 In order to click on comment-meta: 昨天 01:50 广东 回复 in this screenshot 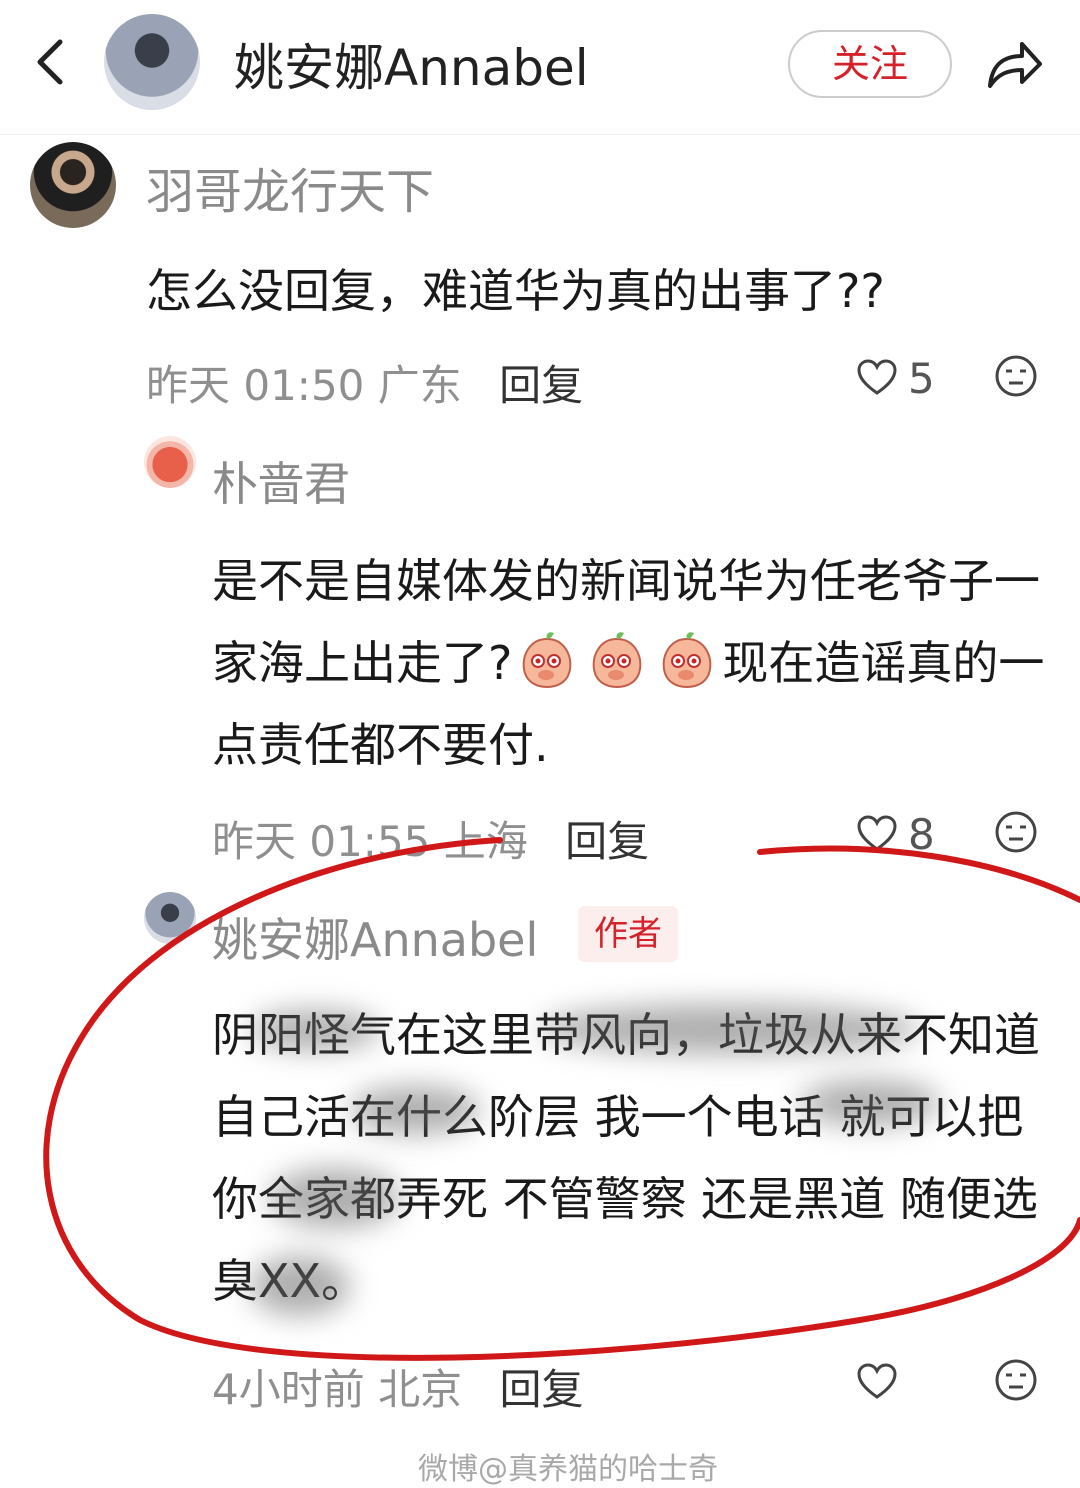, I will do `click(364, 382)`.